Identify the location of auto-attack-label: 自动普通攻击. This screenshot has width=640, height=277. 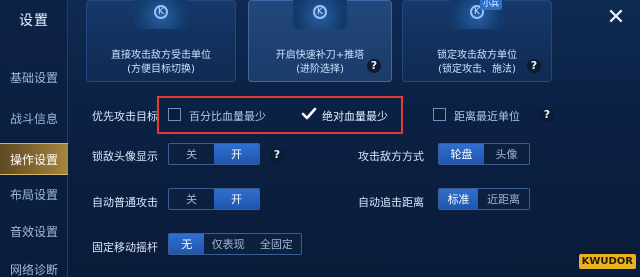
(125, 202).